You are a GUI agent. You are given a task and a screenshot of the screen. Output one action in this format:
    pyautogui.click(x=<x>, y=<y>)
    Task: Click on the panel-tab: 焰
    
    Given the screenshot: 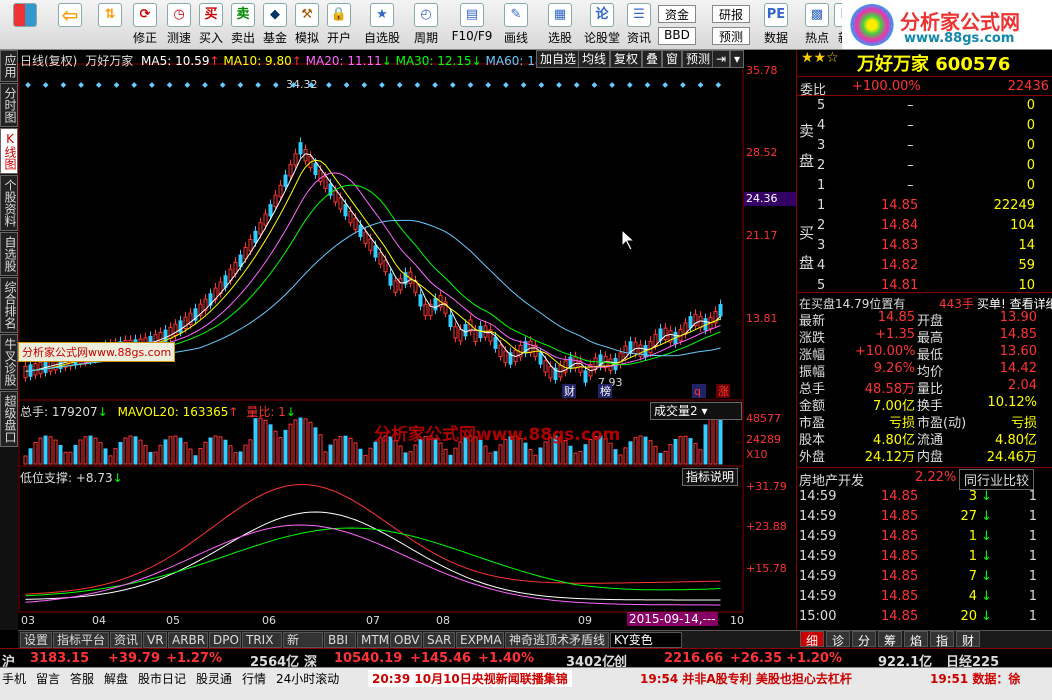 What is the action you would take?
    pyautogui.click(x=916, y=639)
    